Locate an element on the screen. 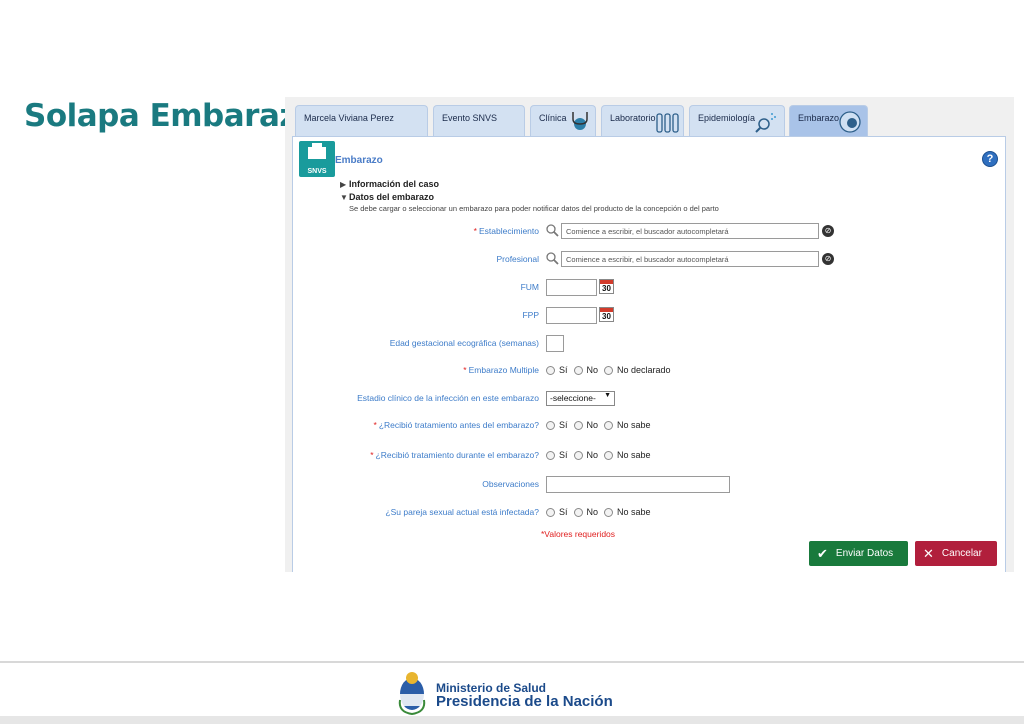 This screenshot has width=1024, height=724. observaciones-label: Observaciones is located at coordinates (510, 484).